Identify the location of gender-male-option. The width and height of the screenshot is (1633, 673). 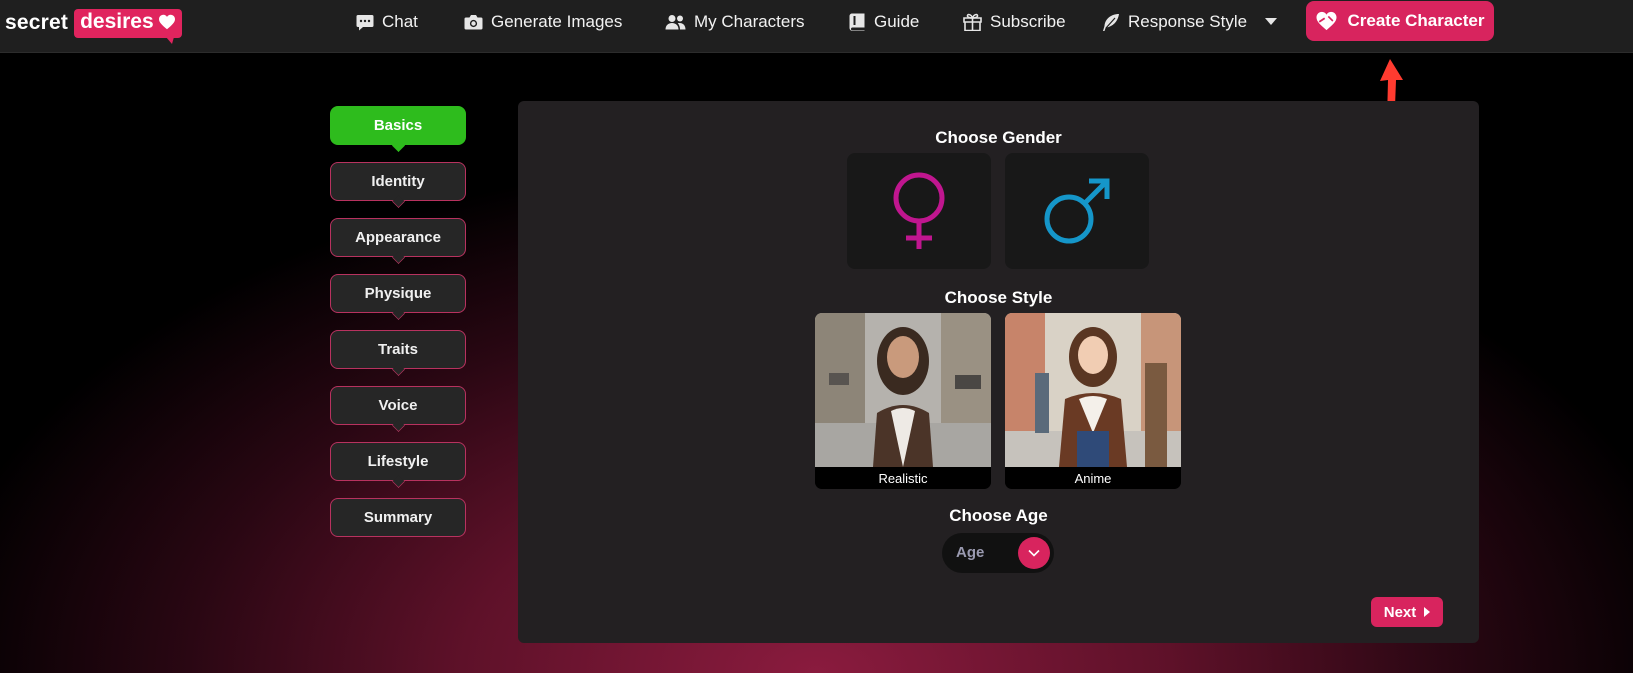
(1077, 211).